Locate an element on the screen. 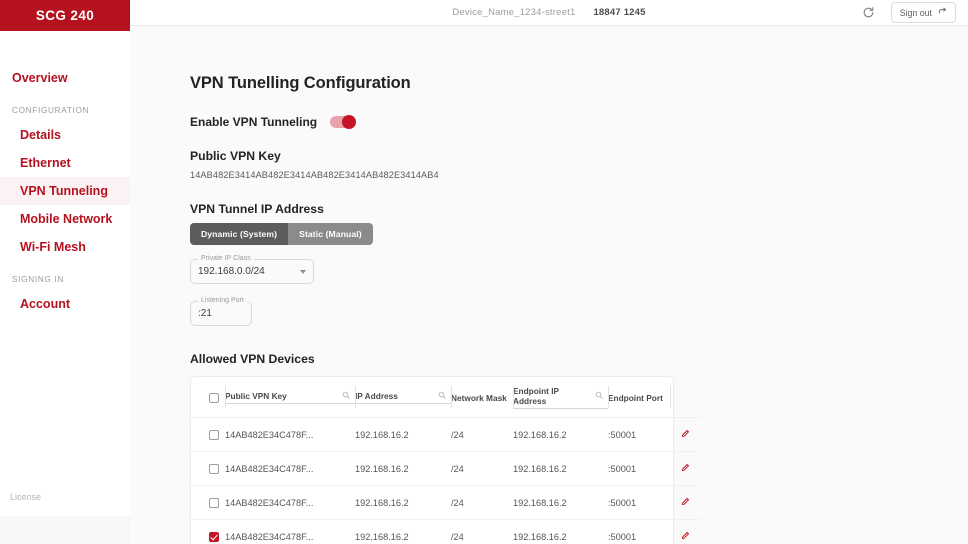  segment-static-manual: Static (Manual) is located at coordinates (330, 234).